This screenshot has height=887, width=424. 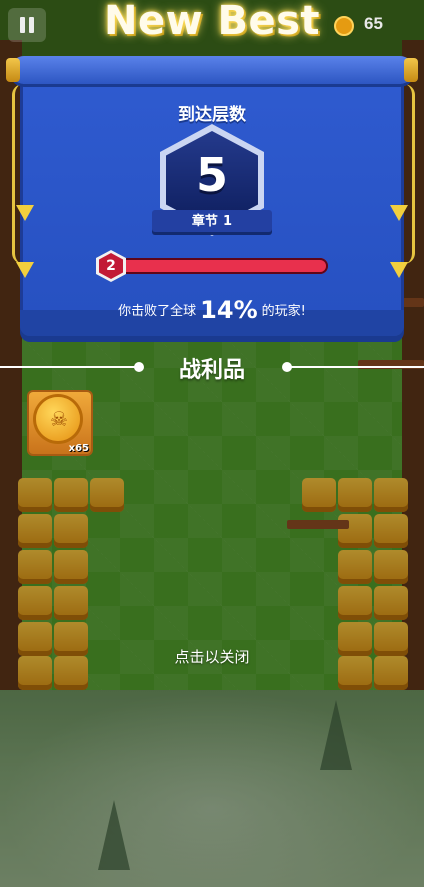 I want to click on rank-progress-fill, so click(x=219, y=266).